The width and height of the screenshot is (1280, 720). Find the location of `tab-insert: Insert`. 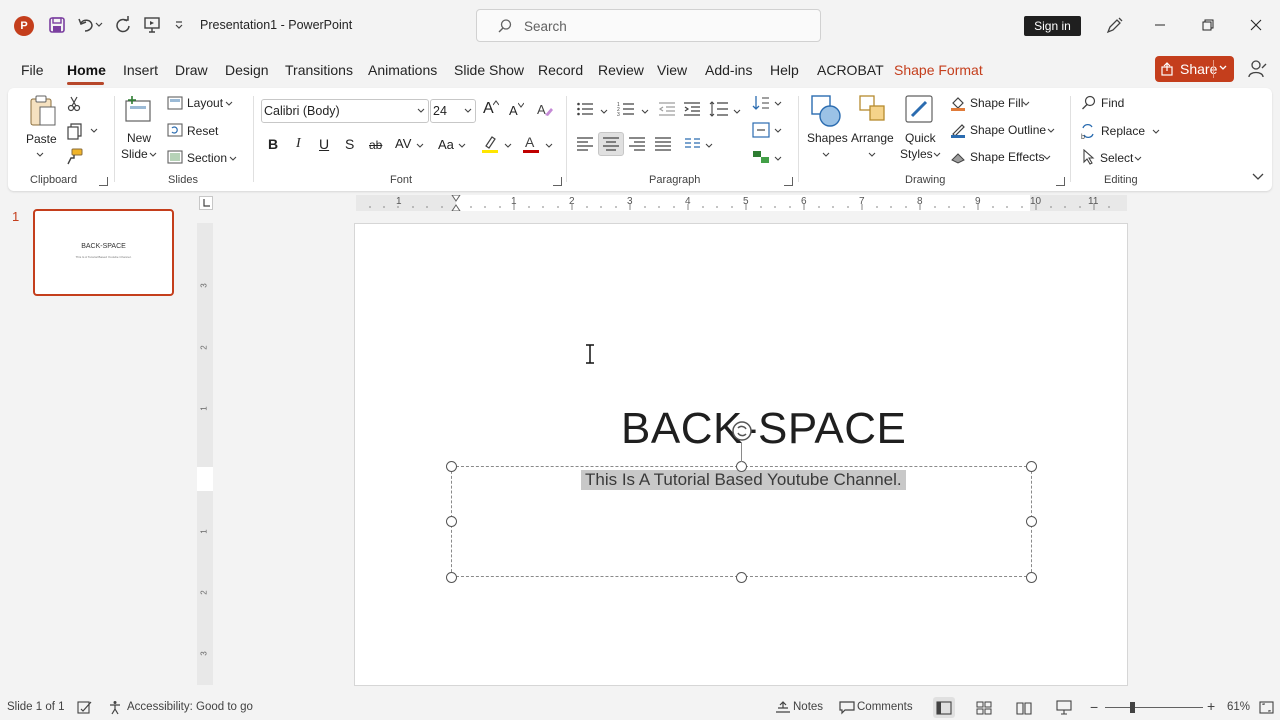

tab-insert: Insert is located at coordinates (140, 70).